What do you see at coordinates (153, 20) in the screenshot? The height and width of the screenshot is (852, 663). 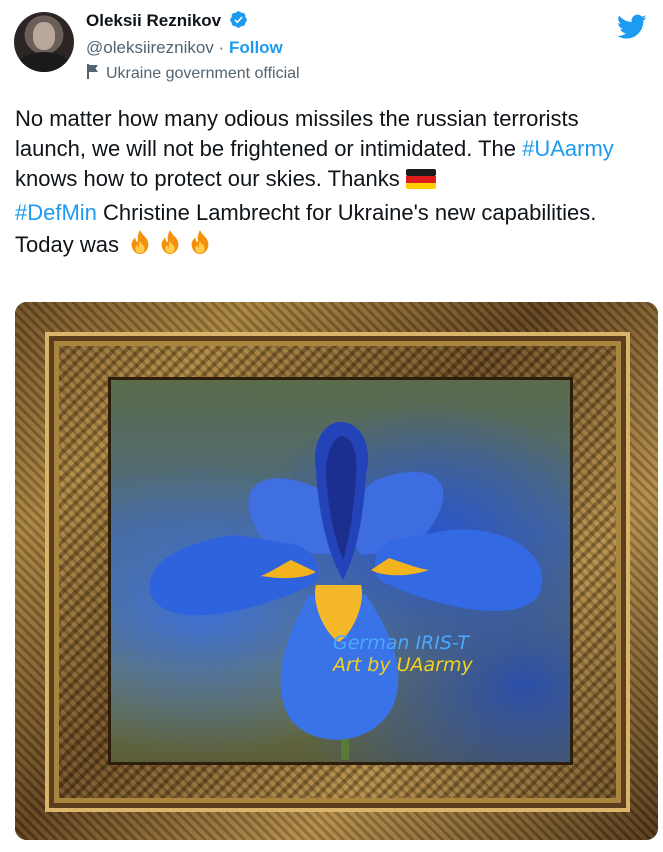 I see `author-name: Oleksii Reznikov` at bounding box center [153, 20].